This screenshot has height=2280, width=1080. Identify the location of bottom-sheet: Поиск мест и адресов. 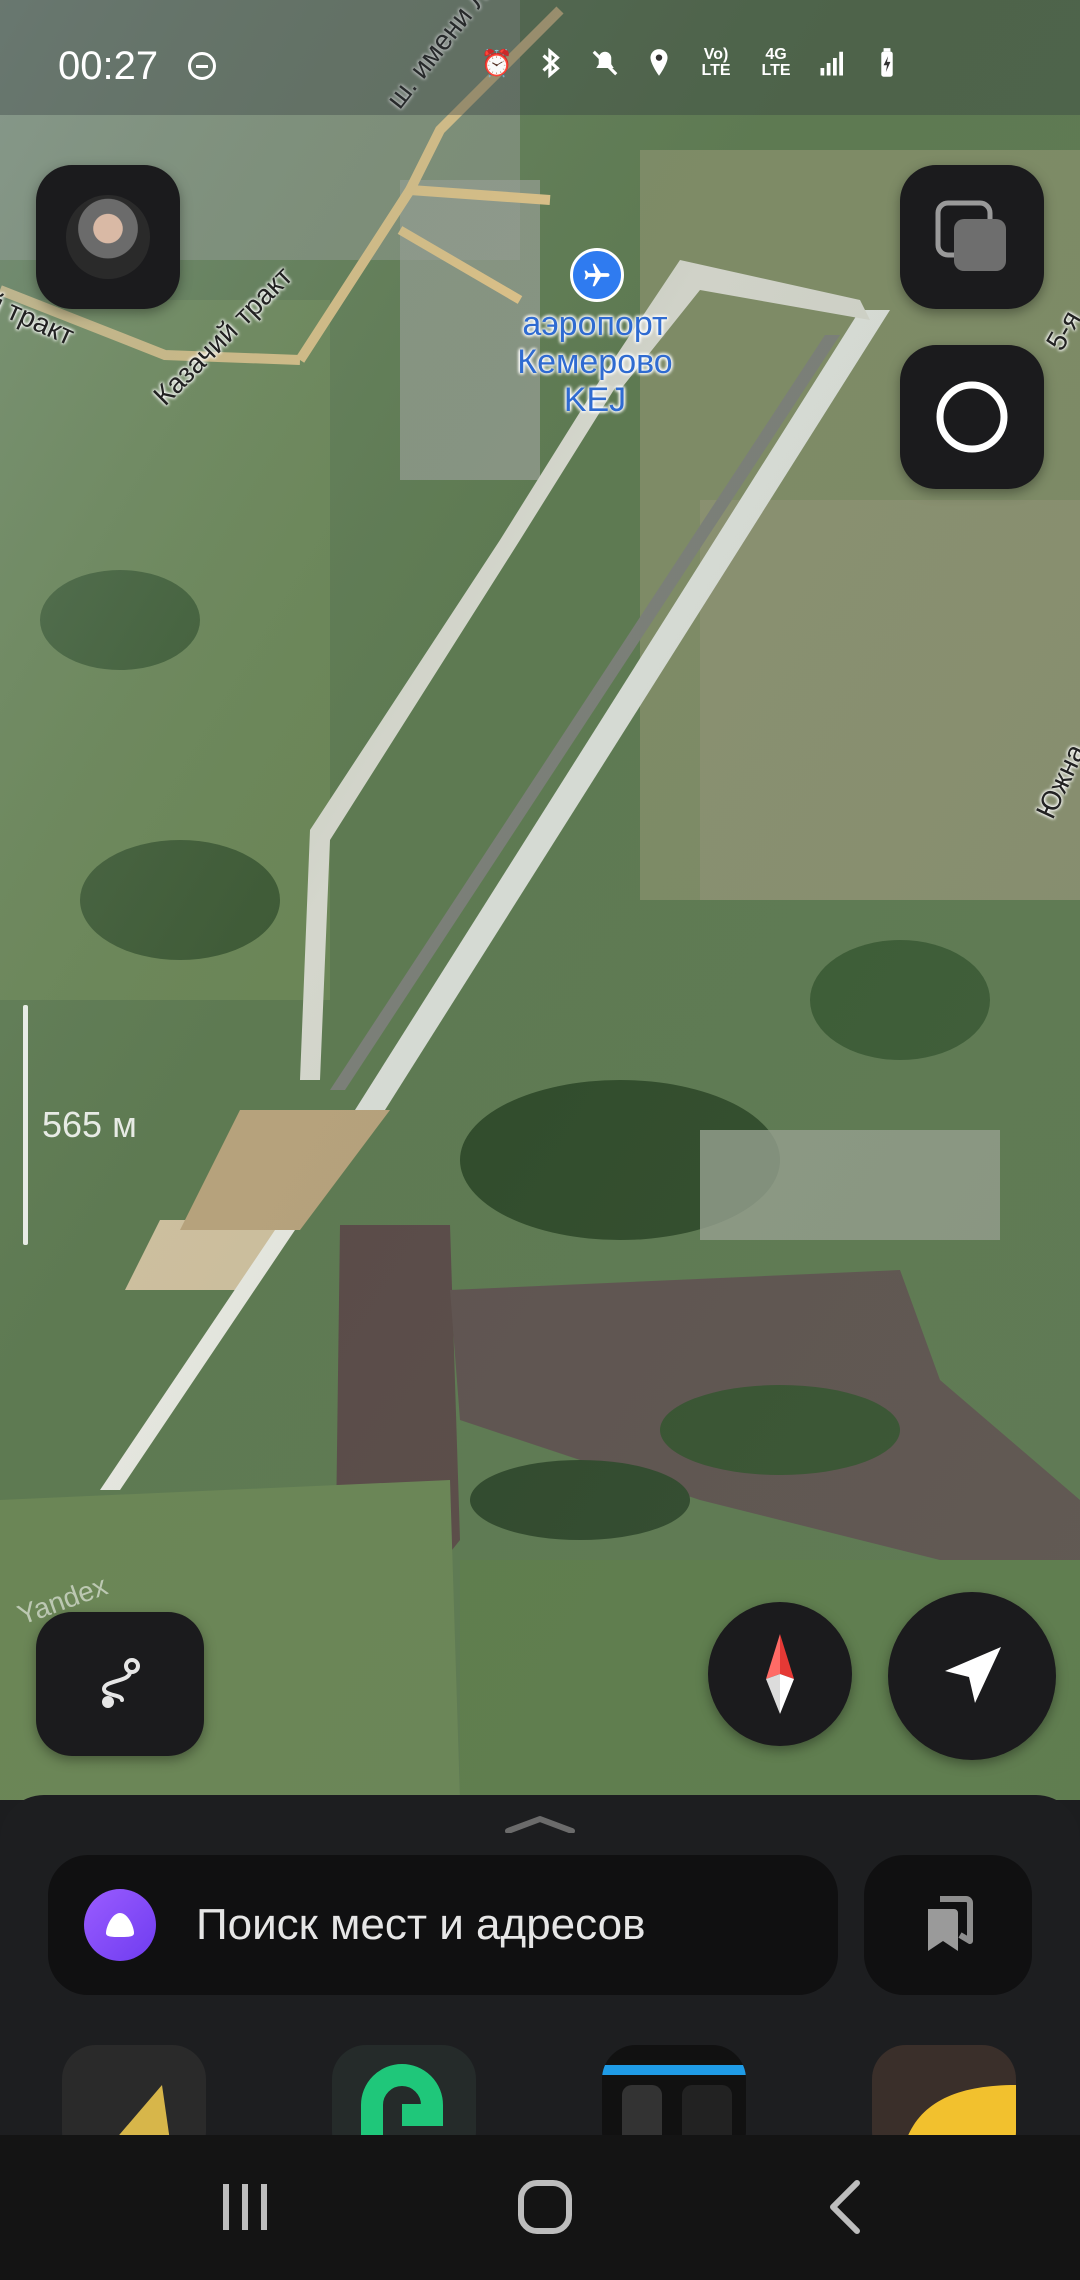
(540, 1965).